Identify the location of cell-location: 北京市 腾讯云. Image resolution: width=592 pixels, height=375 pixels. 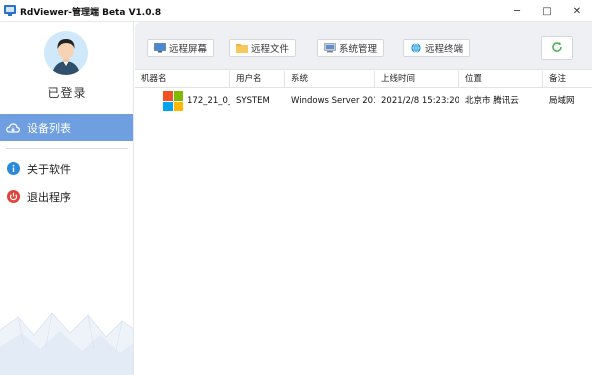
(492, 101).